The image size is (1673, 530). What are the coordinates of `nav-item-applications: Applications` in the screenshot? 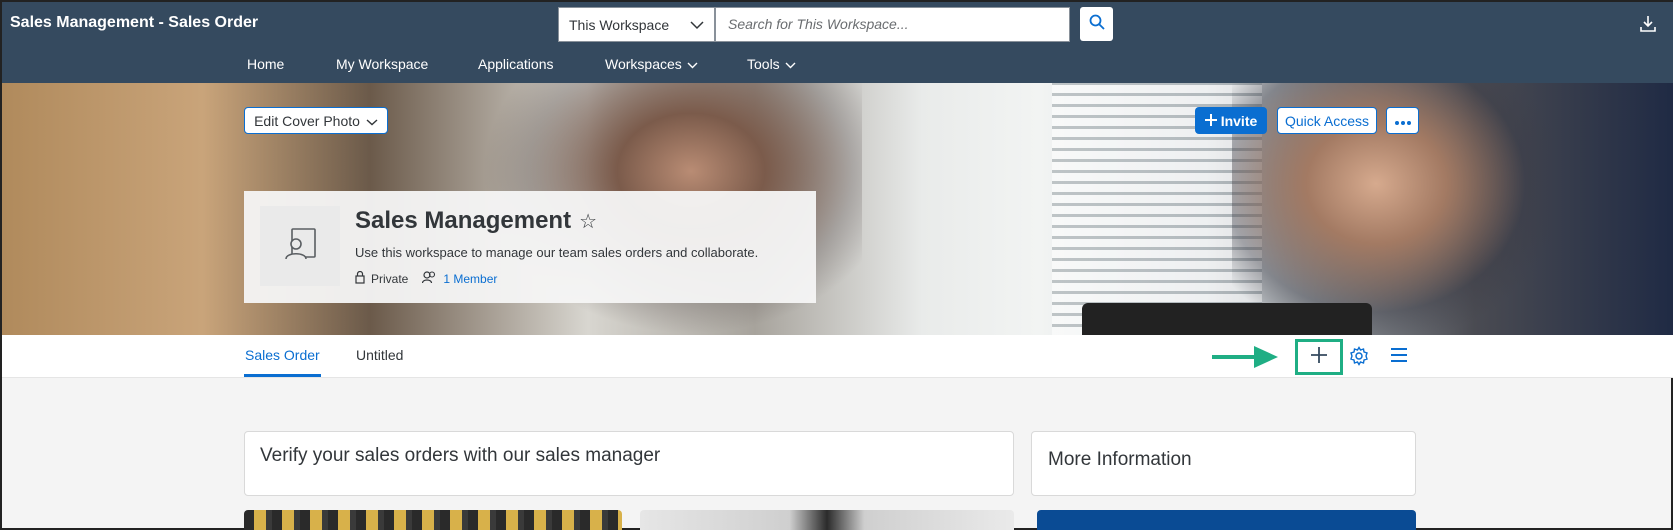 It's located at (516, 64).